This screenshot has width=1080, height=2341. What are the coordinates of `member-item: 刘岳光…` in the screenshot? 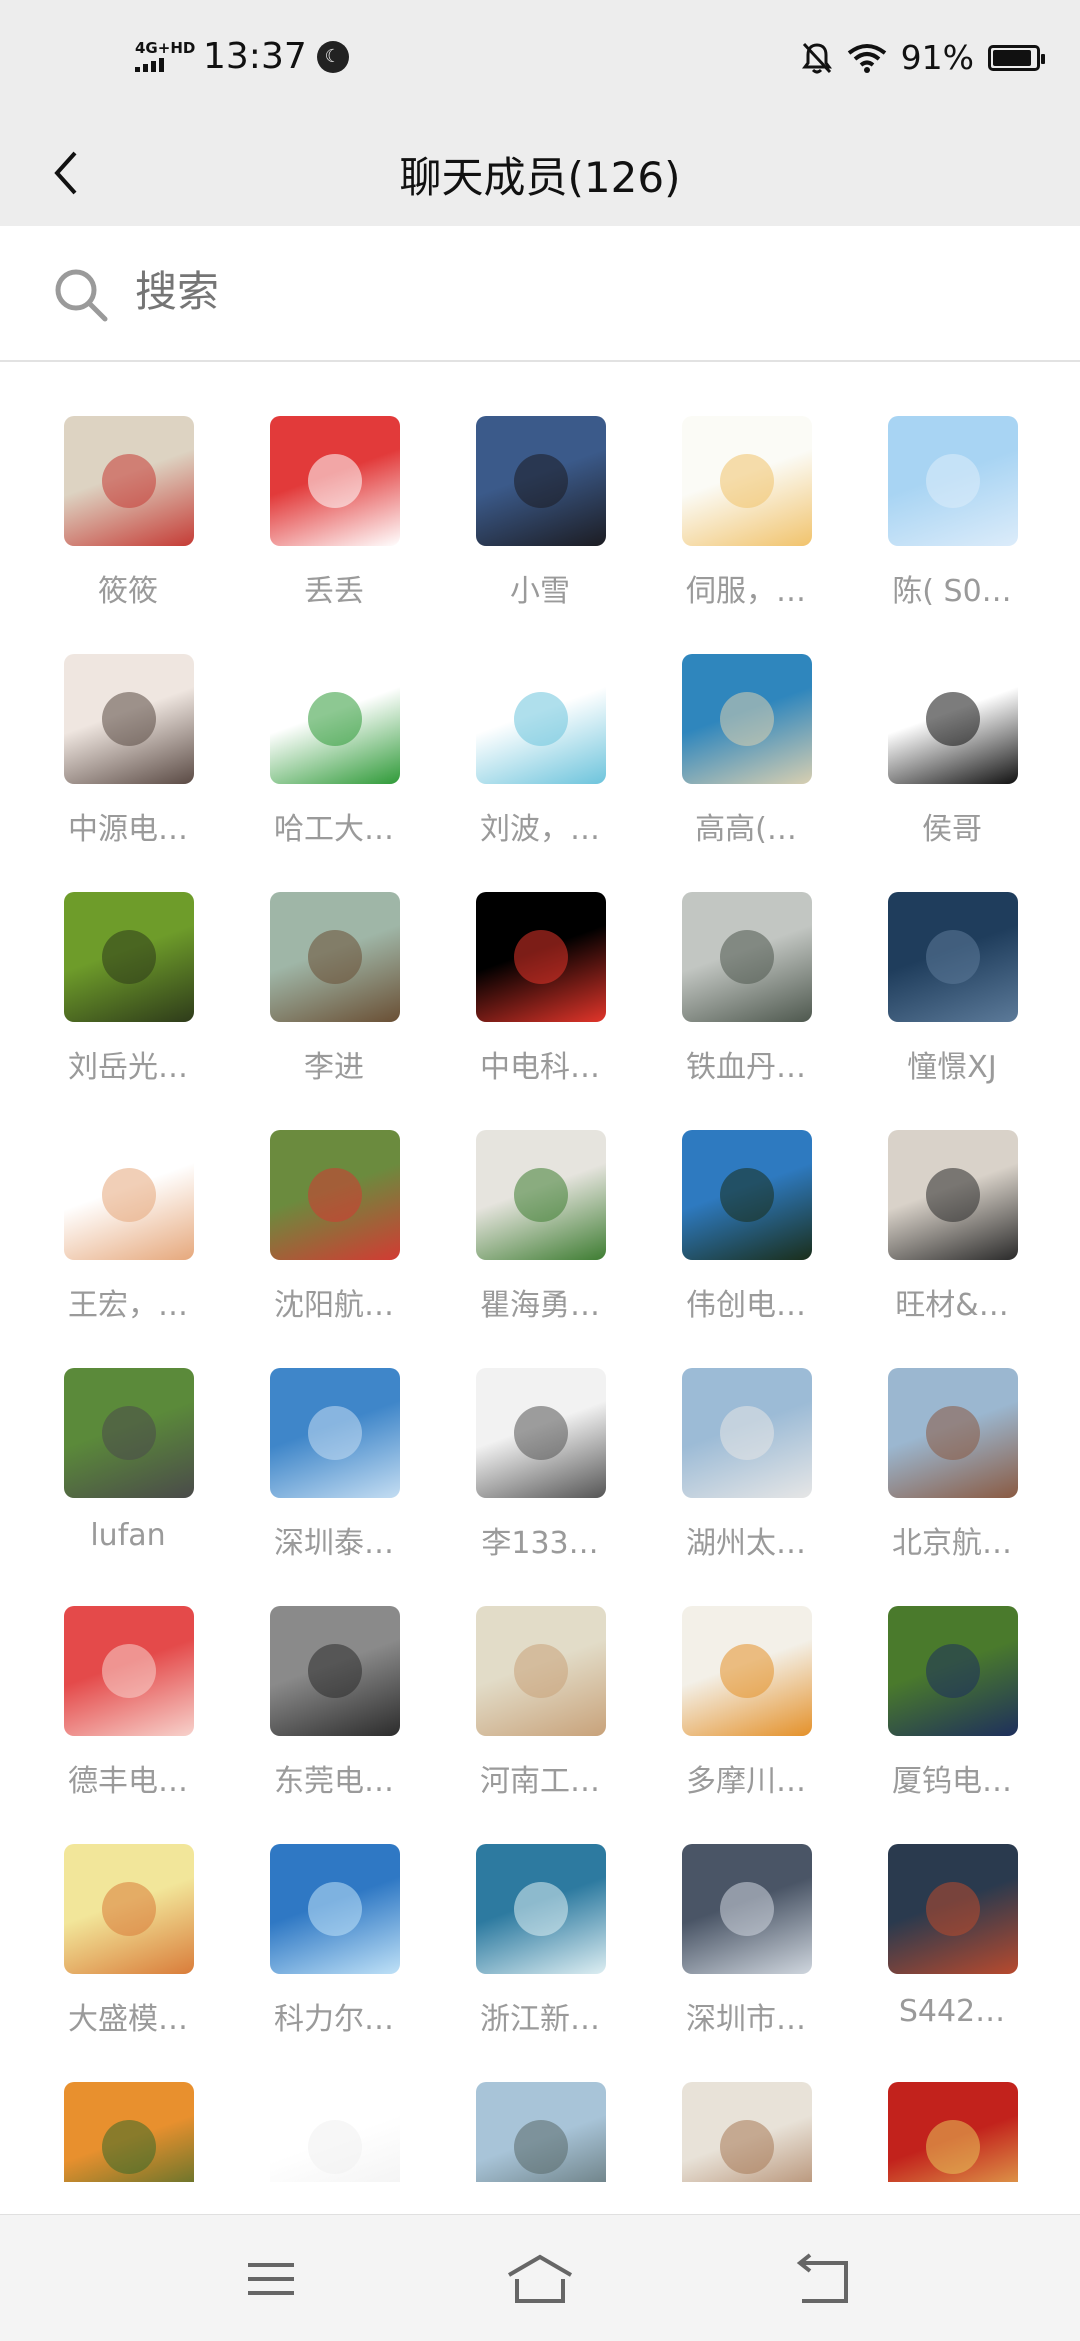 It's located at (128, 1002).